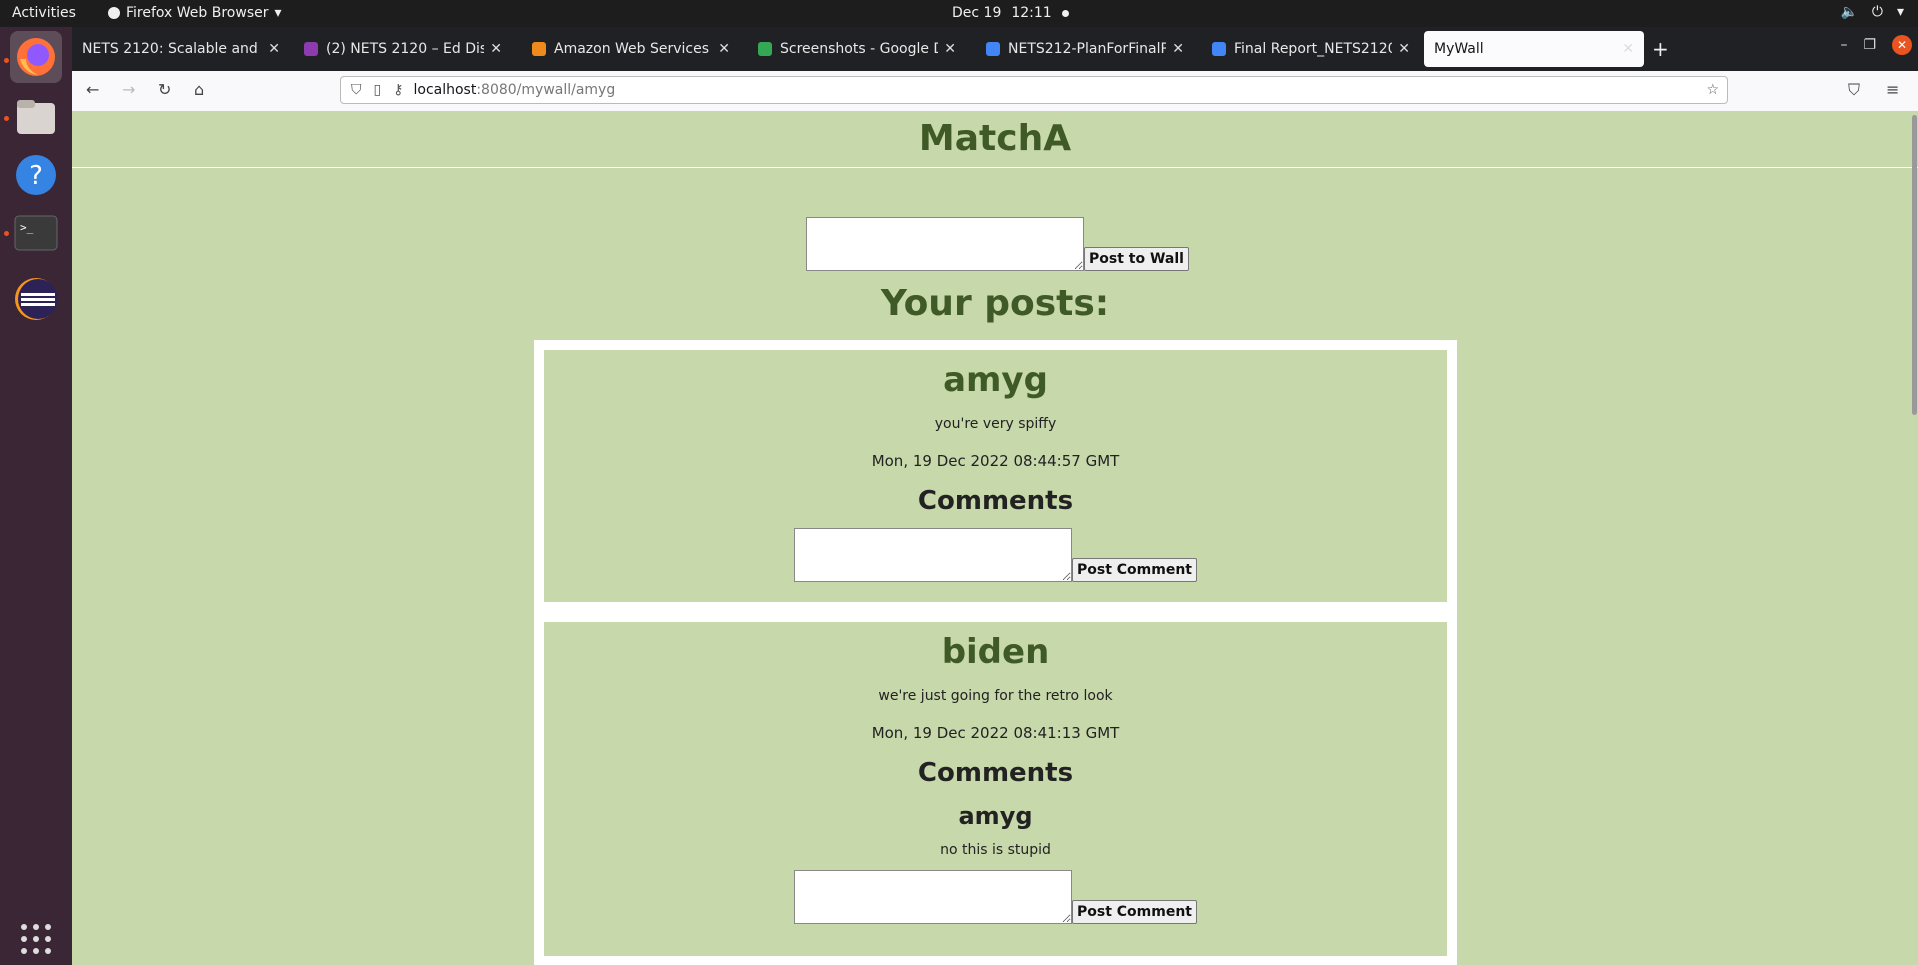 The image size is (1918, 965). Describe the element at coordinates (92, 89) in the screenshot. I see `back-arrow-icon: ←` at that location.